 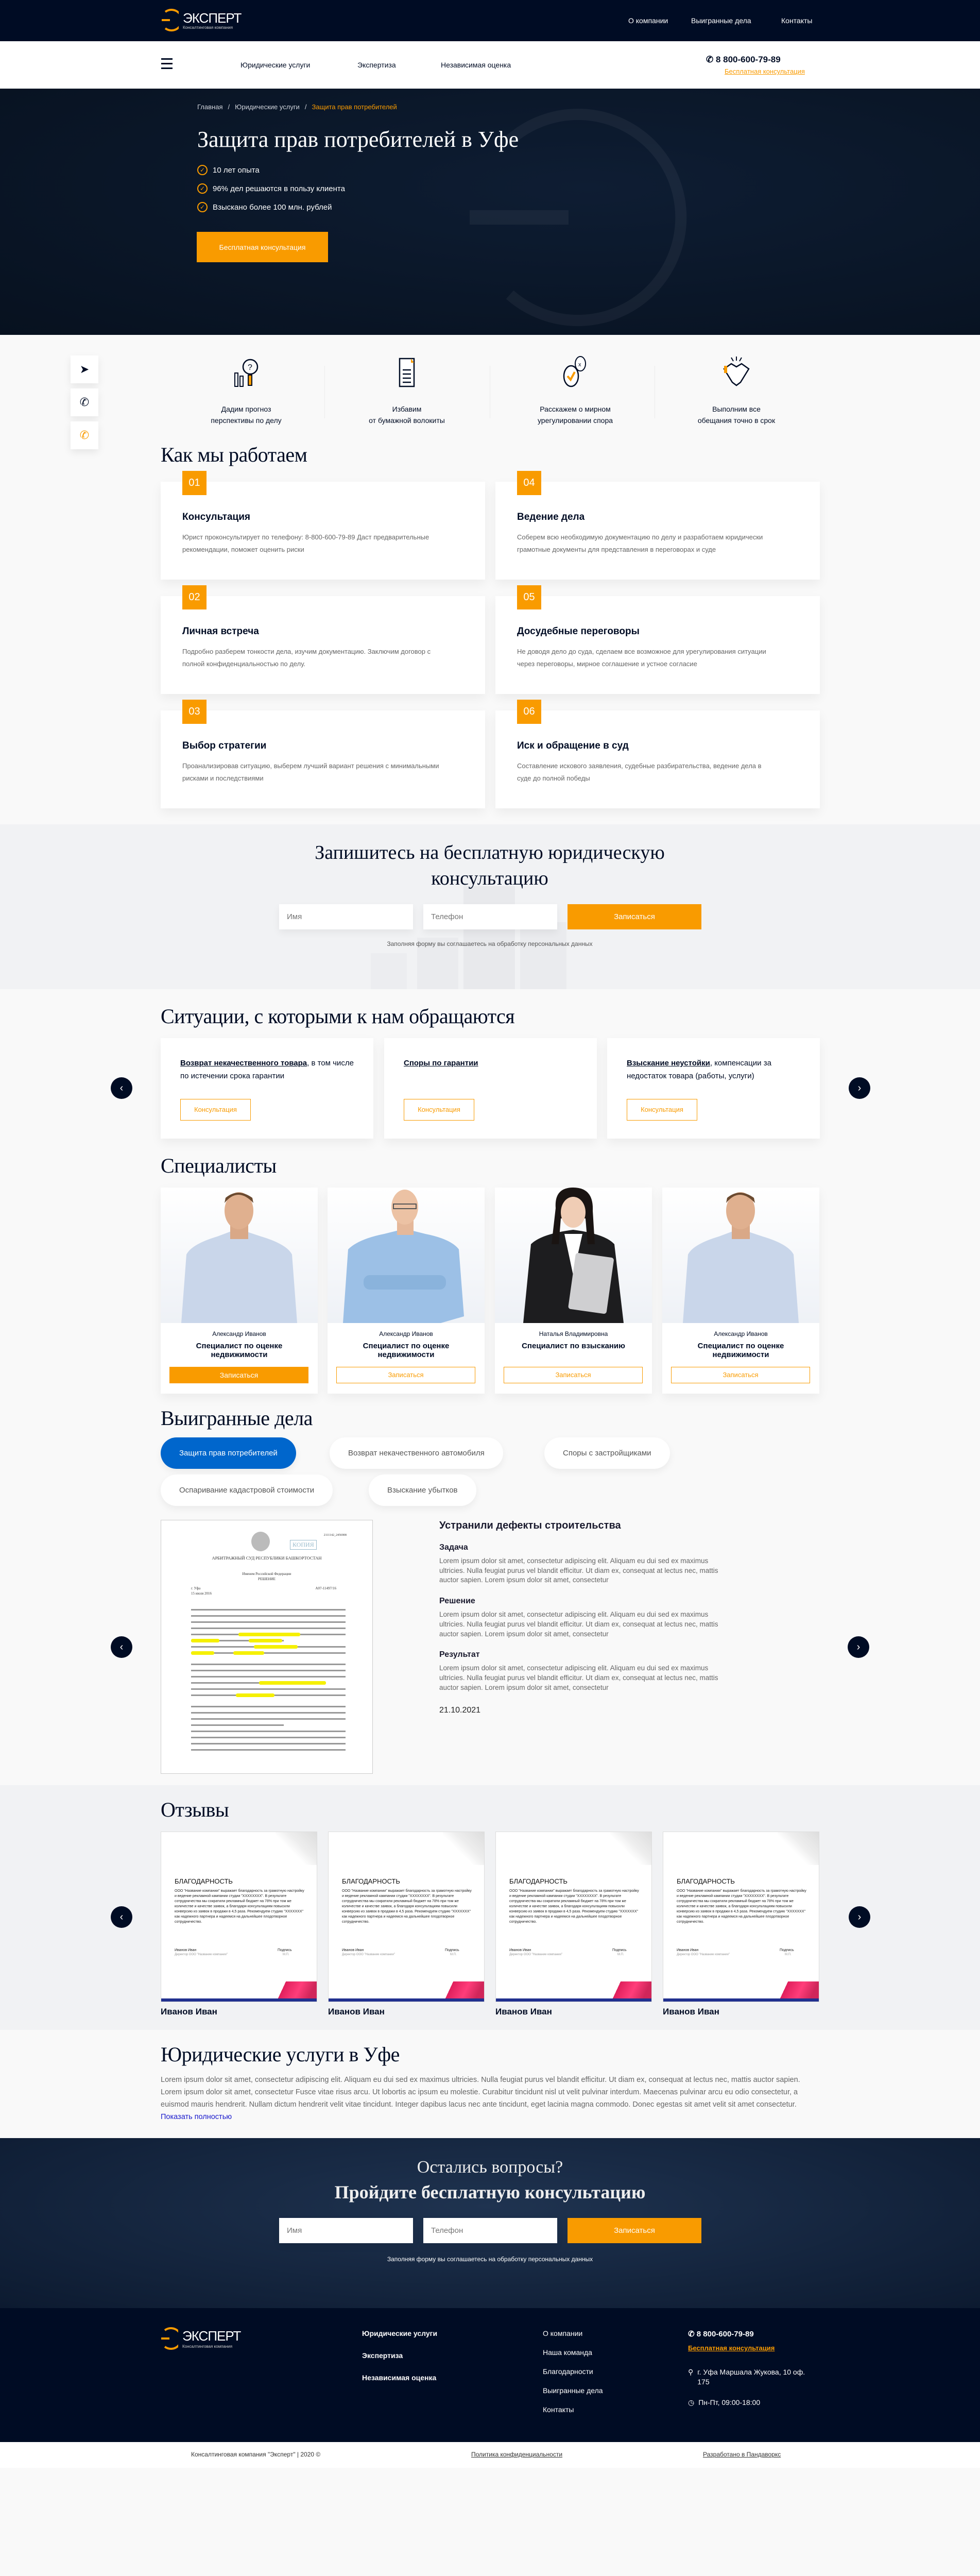 I want to click on privacy-link: Политика конфиденциальности, so click(x=516, y=2454).